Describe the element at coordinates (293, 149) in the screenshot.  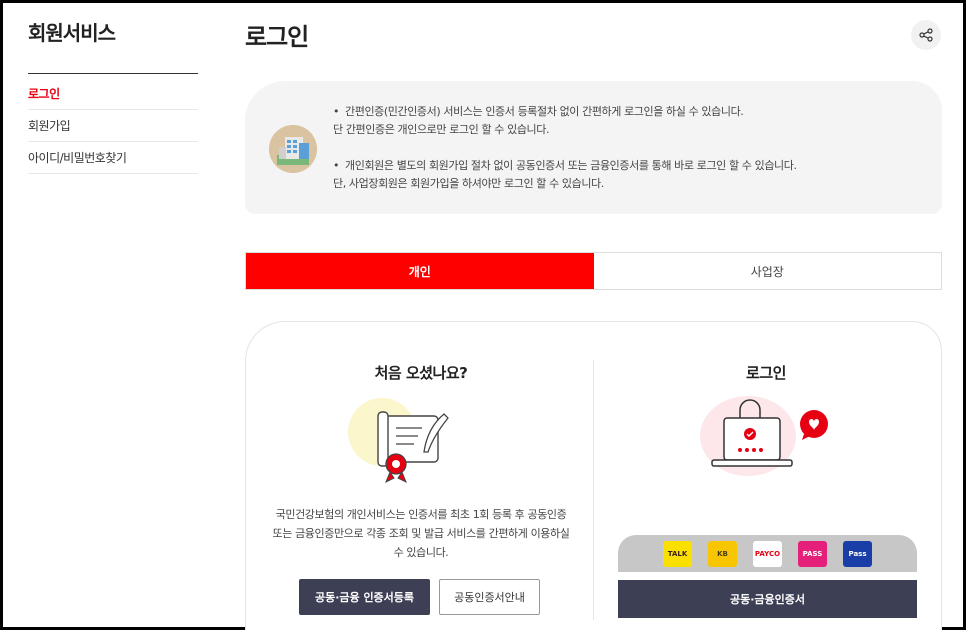
I see `building-icon` at that location.